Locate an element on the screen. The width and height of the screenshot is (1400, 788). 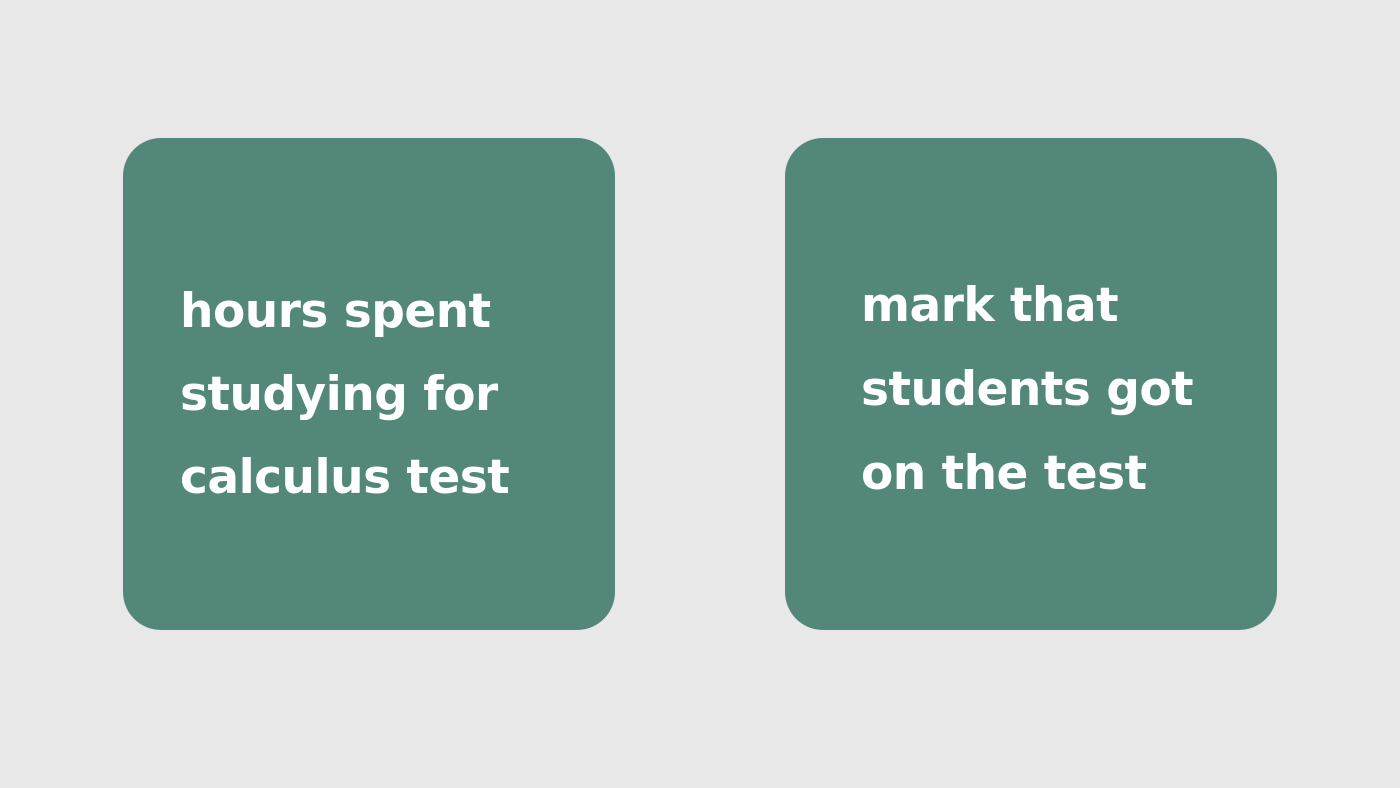
card-label-line: on the test is located at coordinates (1004, 473).